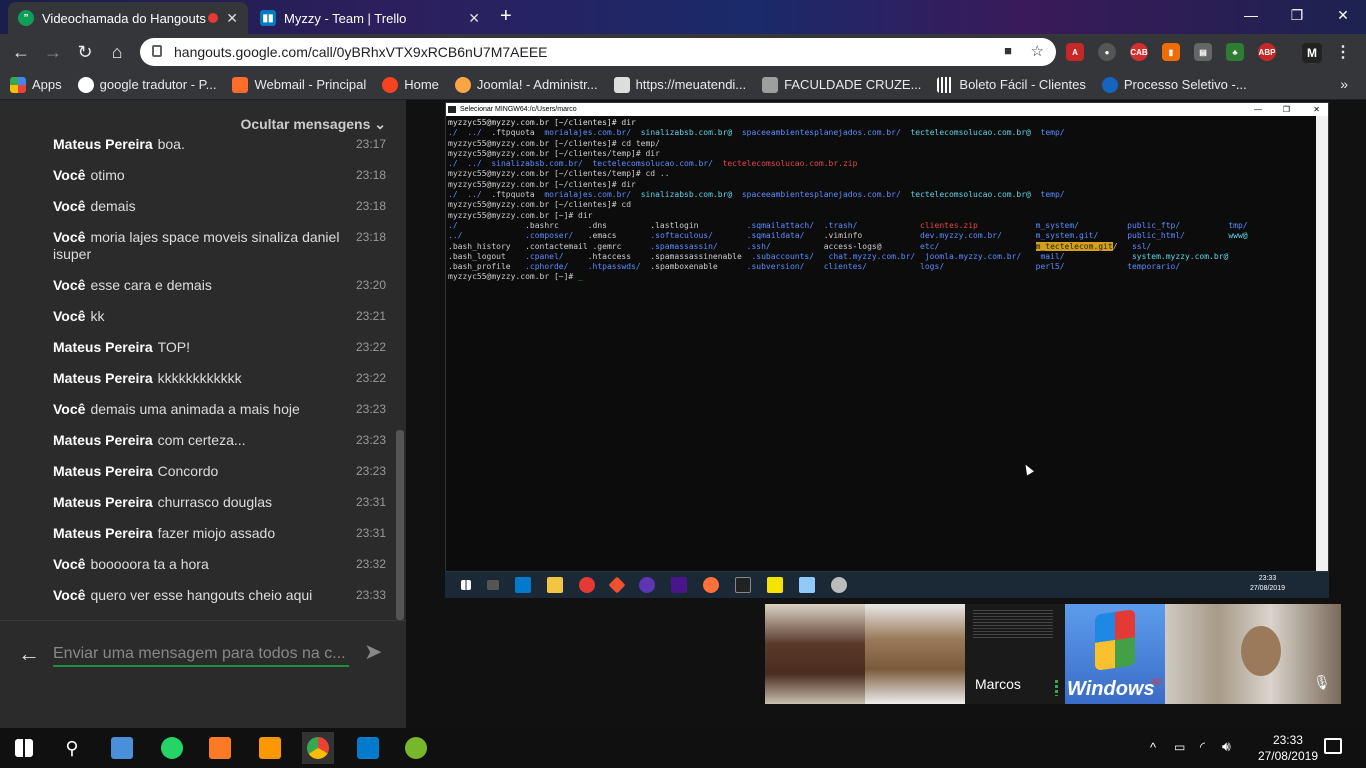 This screenshot has height=768, width=1366. I want to click on mic-muted-icon: 🎙︎, so click(1322, 682).